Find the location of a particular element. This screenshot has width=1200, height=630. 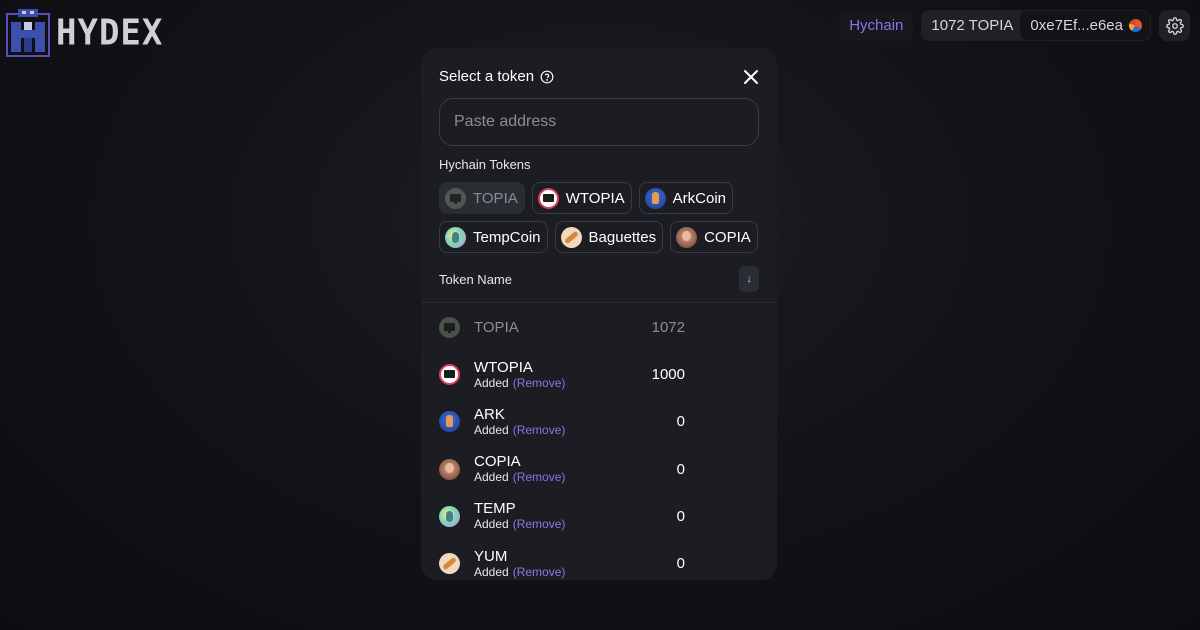

wallet-avatar-icon is located at coordinates (1135, 25).